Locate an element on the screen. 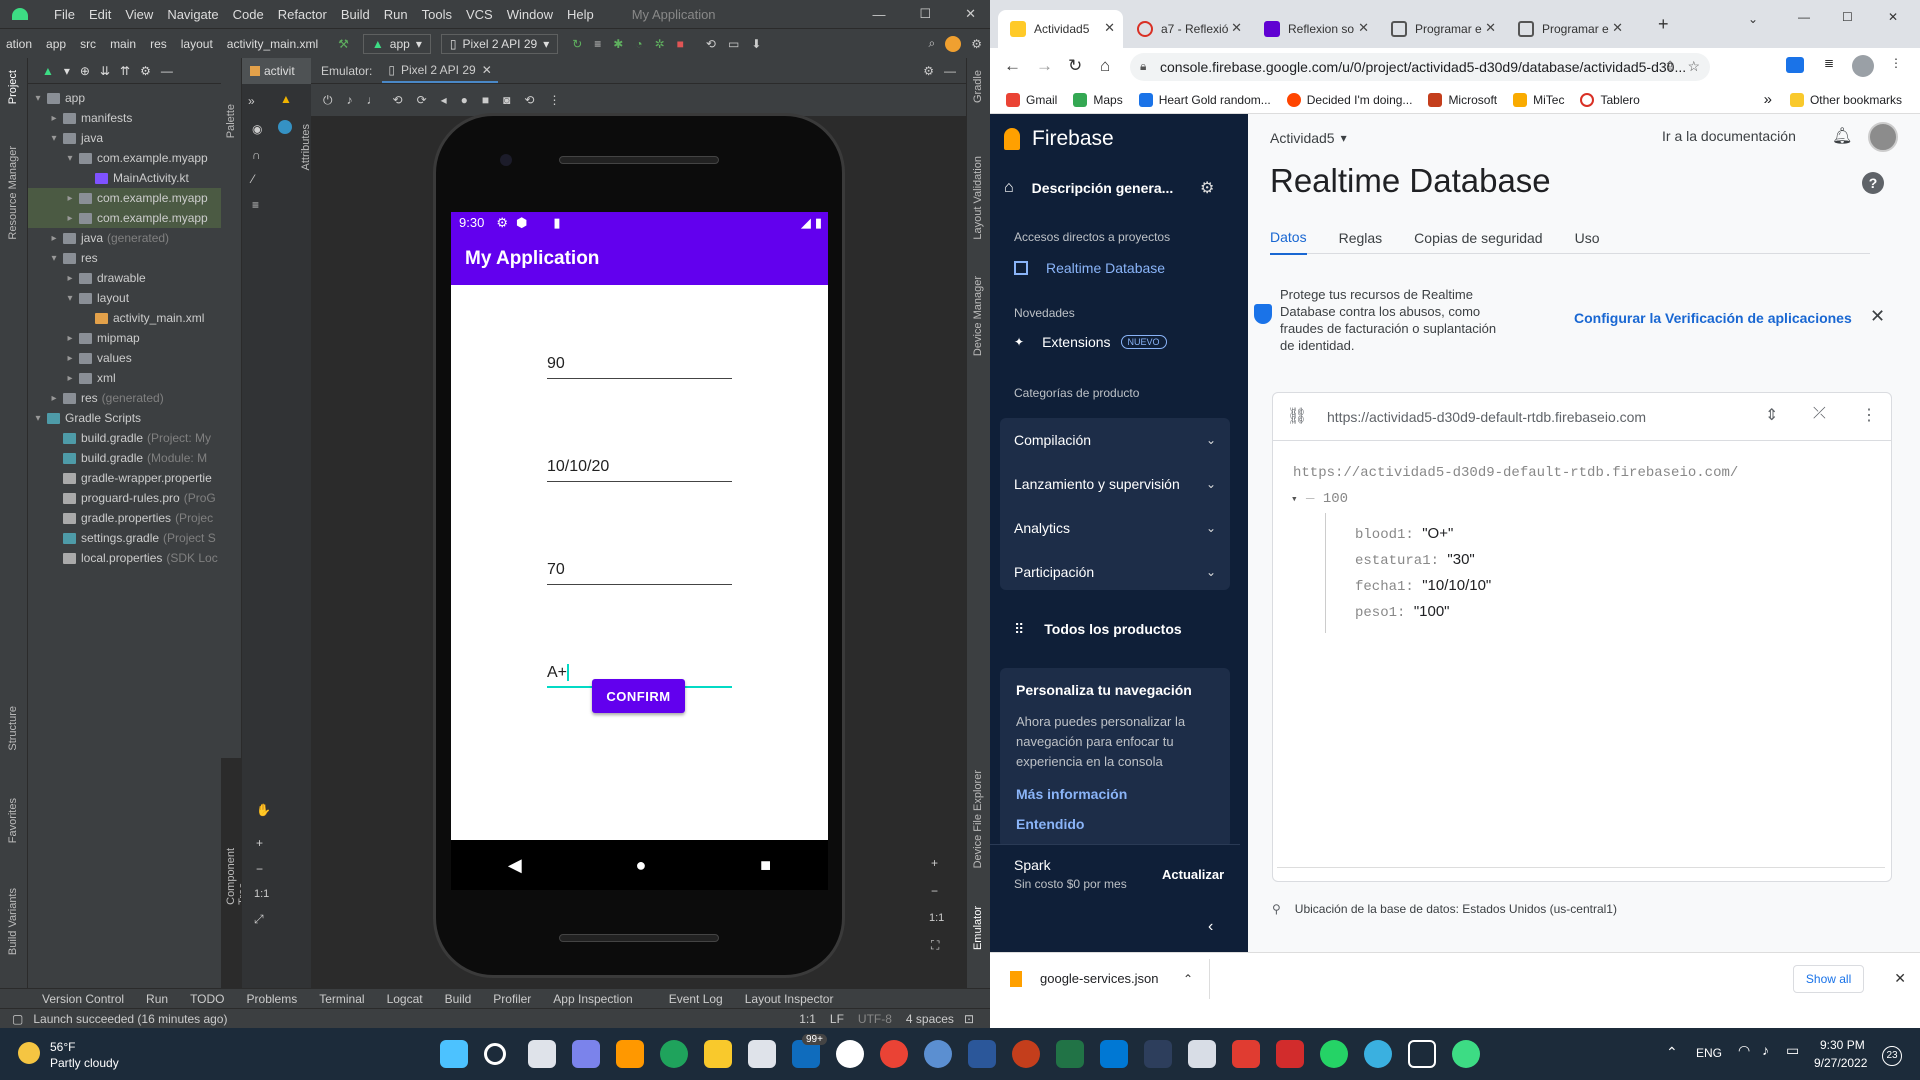  project-tree-item: ▸ com.example.myapp is located at coordinates (124, 218).